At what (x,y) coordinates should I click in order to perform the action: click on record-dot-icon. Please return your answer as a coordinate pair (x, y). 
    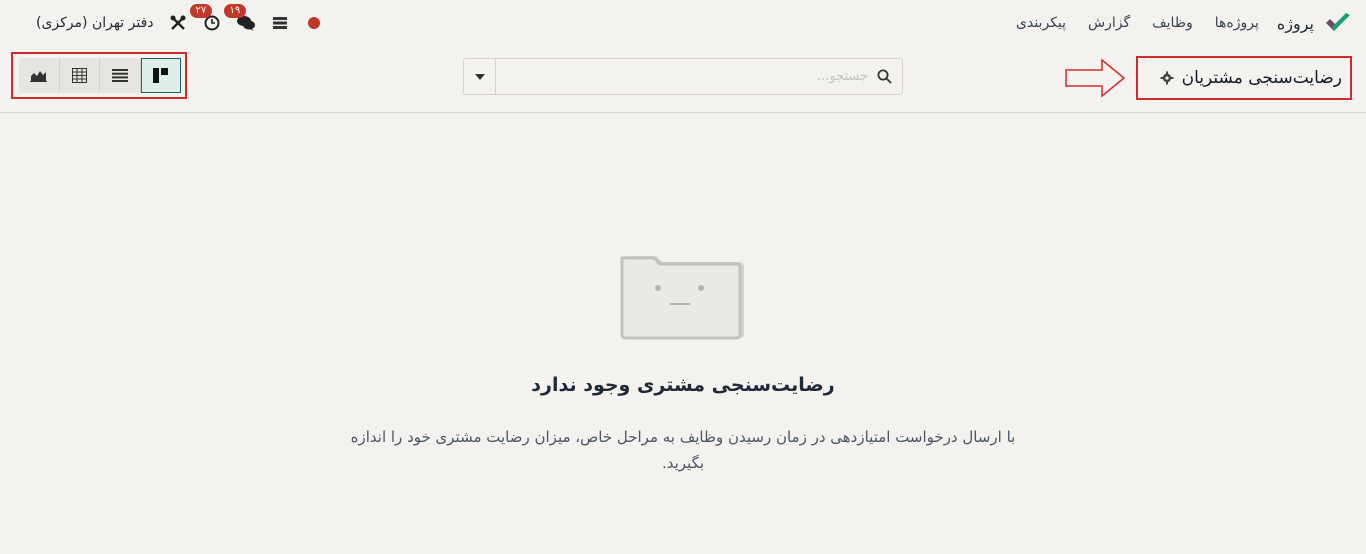
    Looking at the image, I should click on (314, 23).